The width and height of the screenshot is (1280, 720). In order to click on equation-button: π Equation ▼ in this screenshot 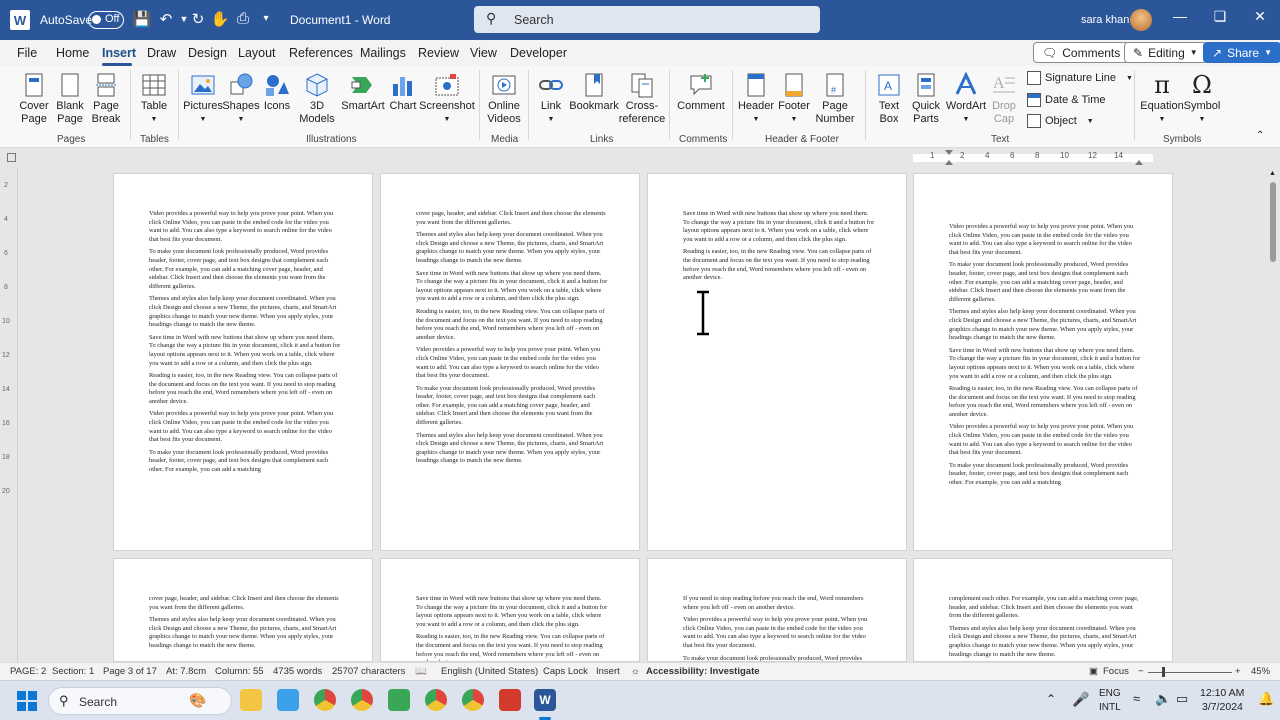, I will do `click(1162, 99)`.